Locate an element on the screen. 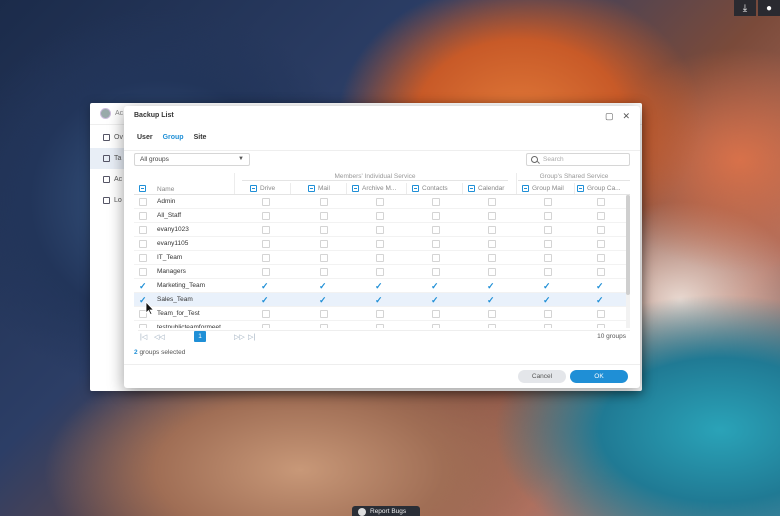  group-filter-dropdown: All groups ▼ is located at coordinates (192, 159).